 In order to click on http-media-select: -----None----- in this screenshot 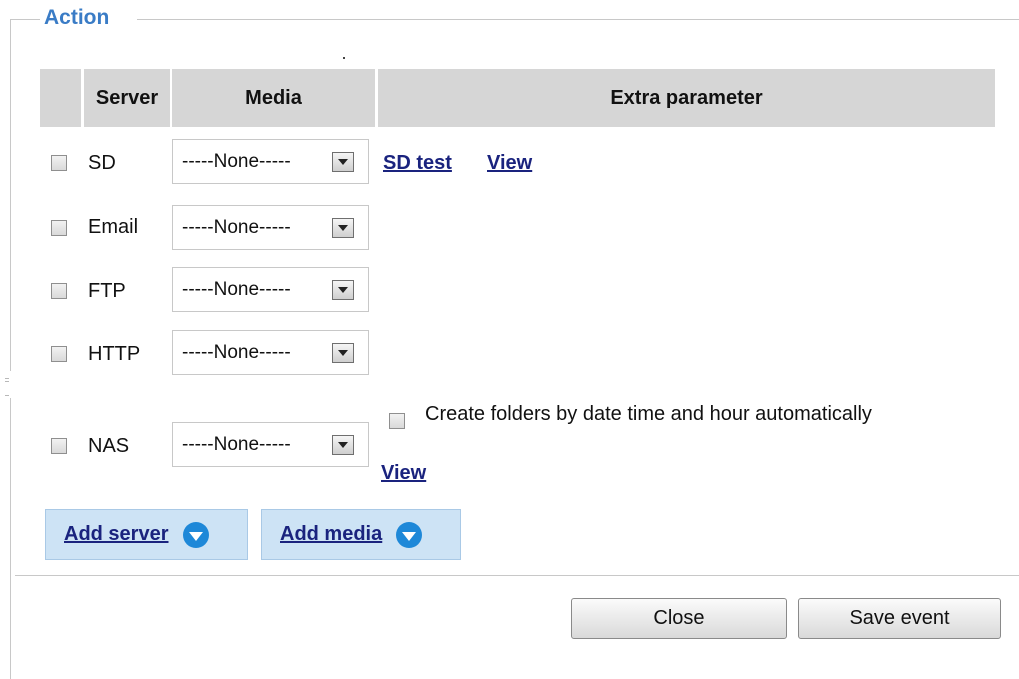, I will do `click(270, 352)`.